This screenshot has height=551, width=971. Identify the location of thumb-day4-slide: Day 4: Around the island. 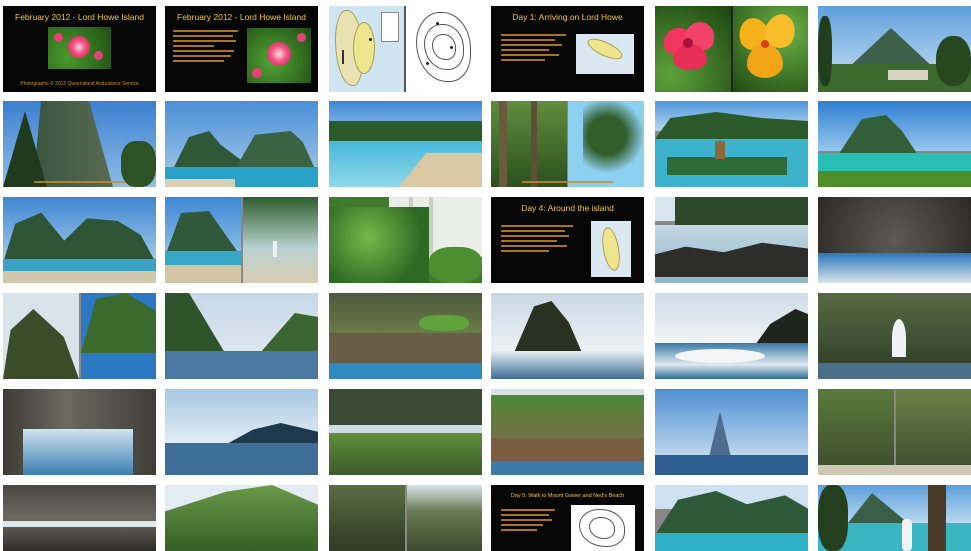
(567, 240).